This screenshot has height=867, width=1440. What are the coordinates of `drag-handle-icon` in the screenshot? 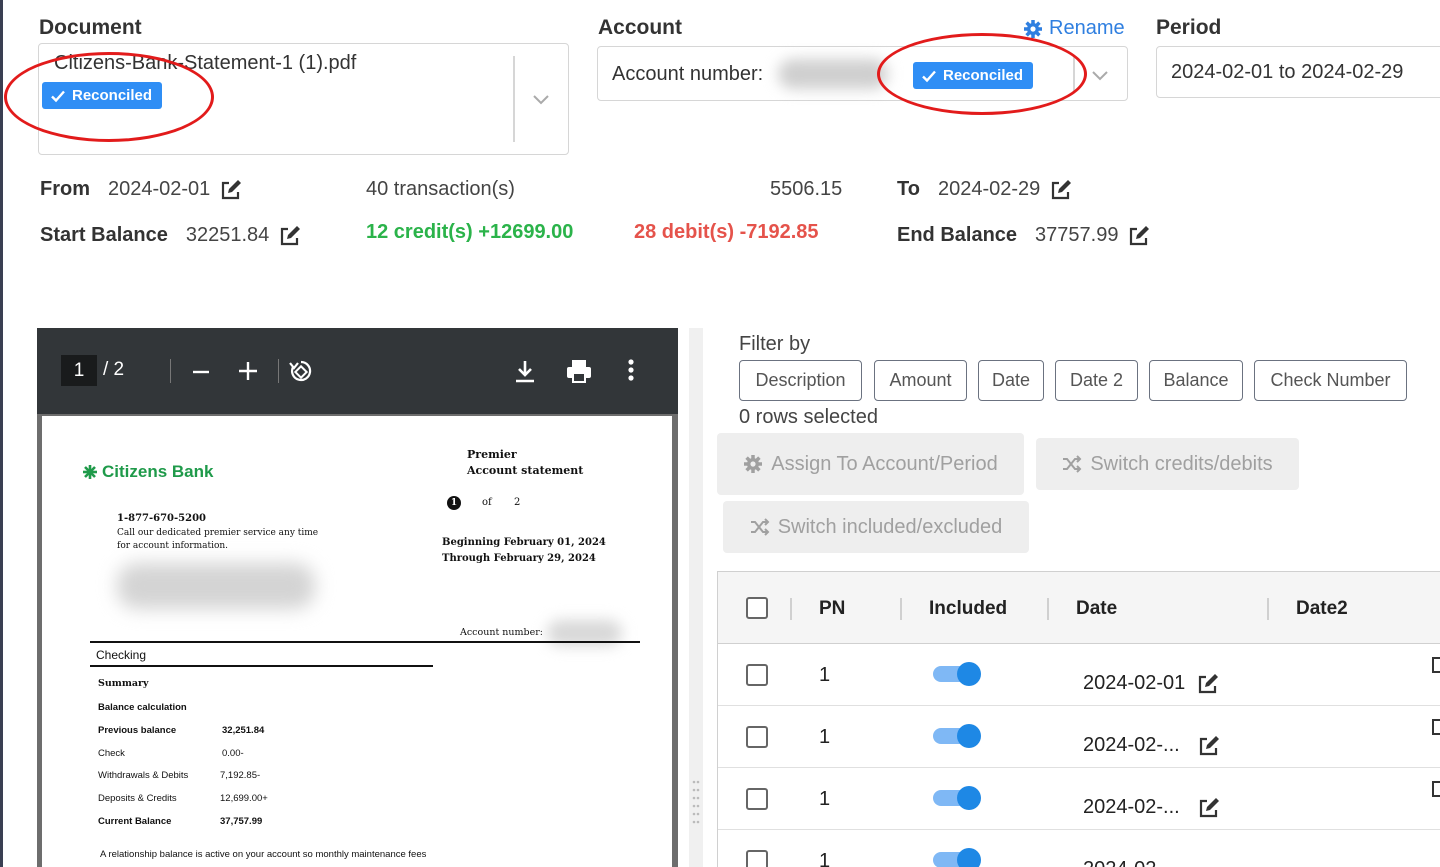 It's located at (696, 802).